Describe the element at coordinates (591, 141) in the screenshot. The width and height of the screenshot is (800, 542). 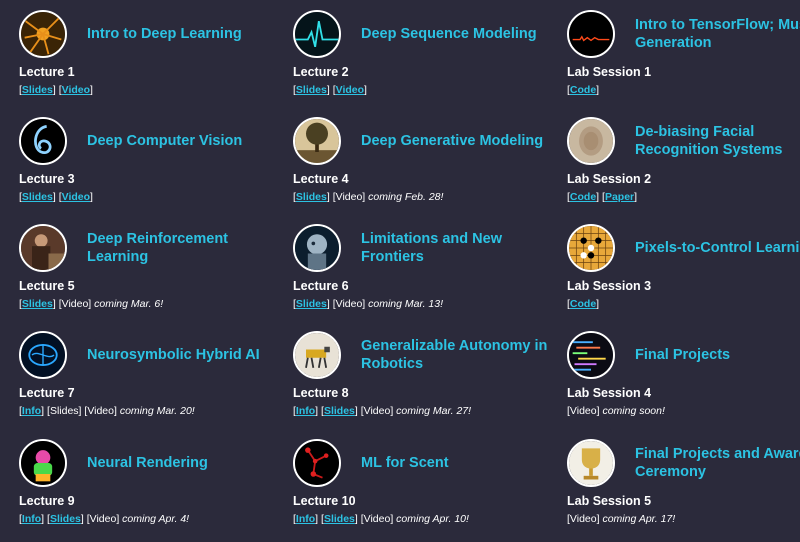
I see `blurred-face-image` at that location.